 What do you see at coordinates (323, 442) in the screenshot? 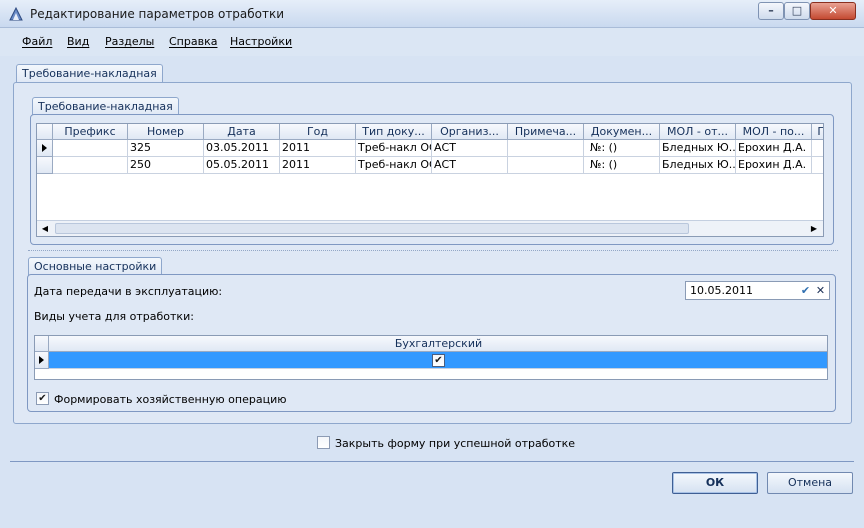
I see `close-form-checkbox` at bounding box center [323, 442].